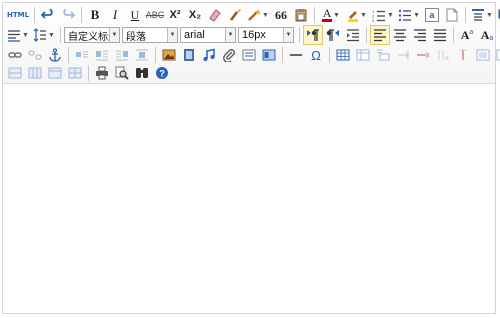 The width and height of the screenshot is (500, 318). What do you see at coordinates (215, 15) in the screenshot?
I see `eraser-button` at bounding box center [215, 15].